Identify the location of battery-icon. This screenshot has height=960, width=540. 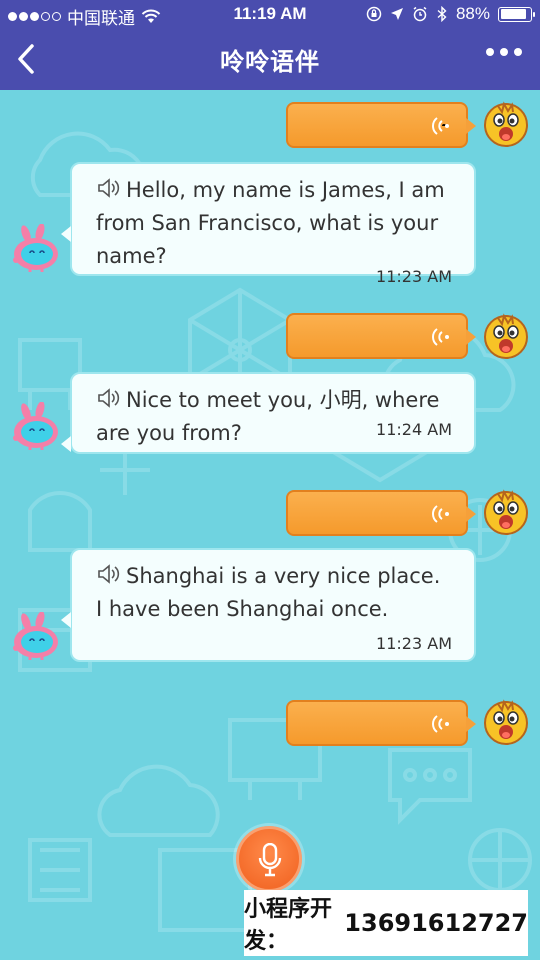
(516, 14).